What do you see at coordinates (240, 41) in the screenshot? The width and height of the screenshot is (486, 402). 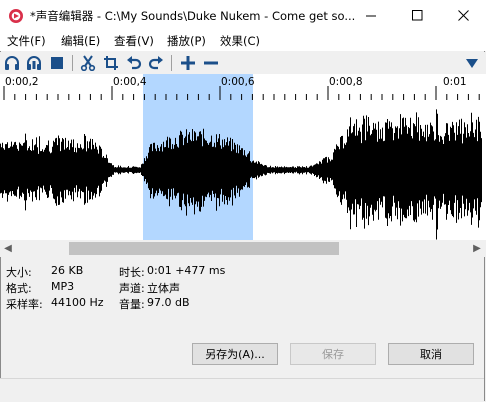 I see `menu-effects: 效果(C)` at bounding box center [240, 41].